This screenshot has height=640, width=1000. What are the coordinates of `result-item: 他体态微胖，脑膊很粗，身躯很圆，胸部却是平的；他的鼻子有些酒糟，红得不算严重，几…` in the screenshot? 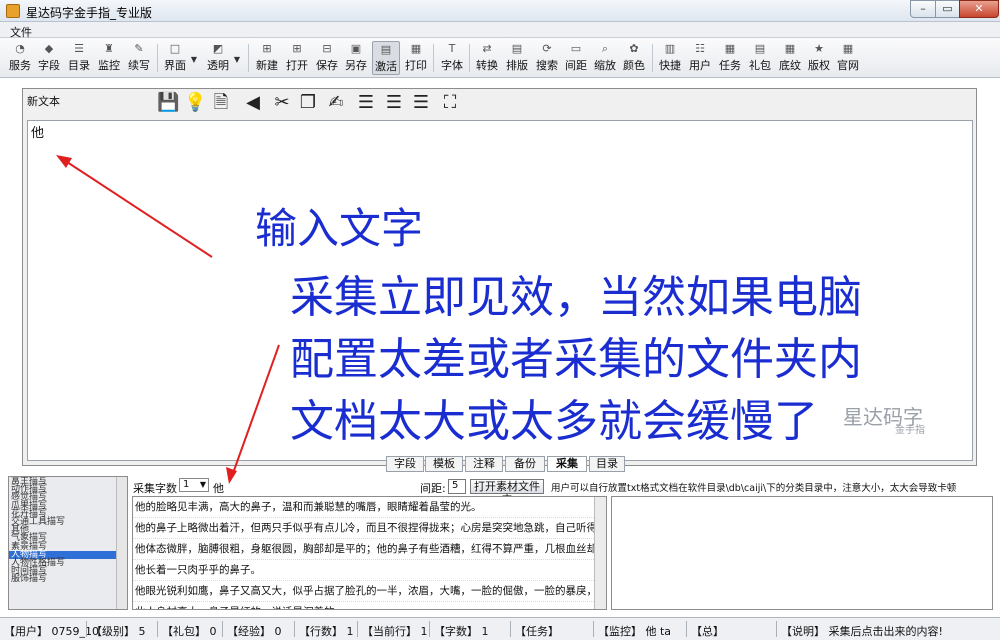 It's located at (369, 549).